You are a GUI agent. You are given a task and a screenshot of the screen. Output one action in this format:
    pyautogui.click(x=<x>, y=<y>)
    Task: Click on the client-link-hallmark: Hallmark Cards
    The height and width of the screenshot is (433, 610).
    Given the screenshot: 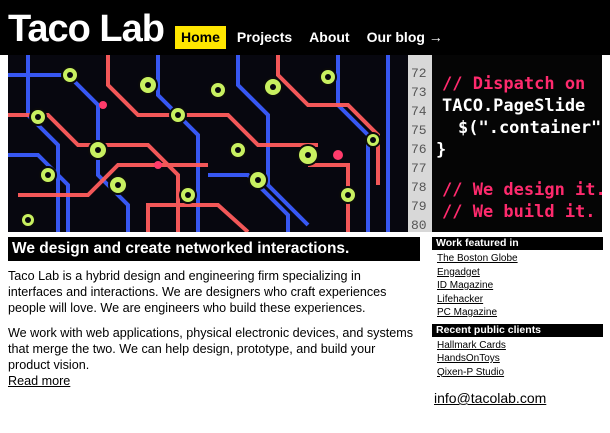 What is the action you would take?
    pyautogui.click(x=471, y=345)
    